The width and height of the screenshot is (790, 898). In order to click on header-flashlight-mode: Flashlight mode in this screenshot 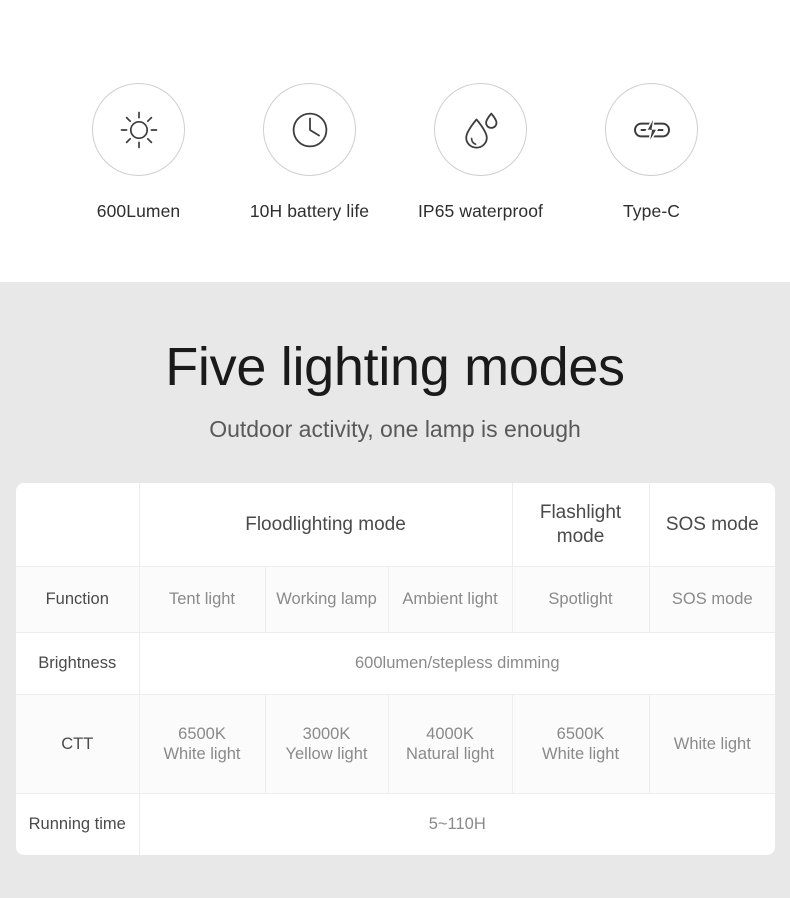, I will do `click(581, 525)`.